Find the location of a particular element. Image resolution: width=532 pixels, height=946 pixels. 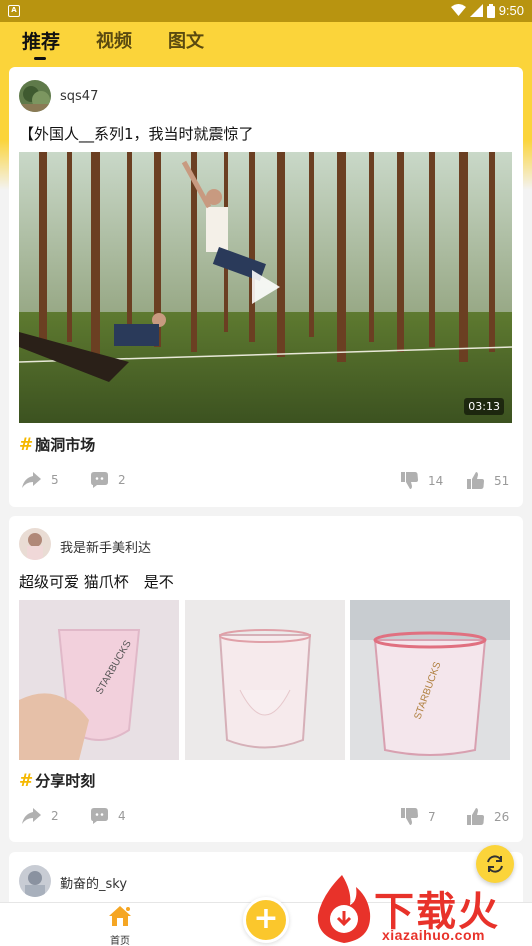

comment-button: 2 is located at coordinates (108, 480).